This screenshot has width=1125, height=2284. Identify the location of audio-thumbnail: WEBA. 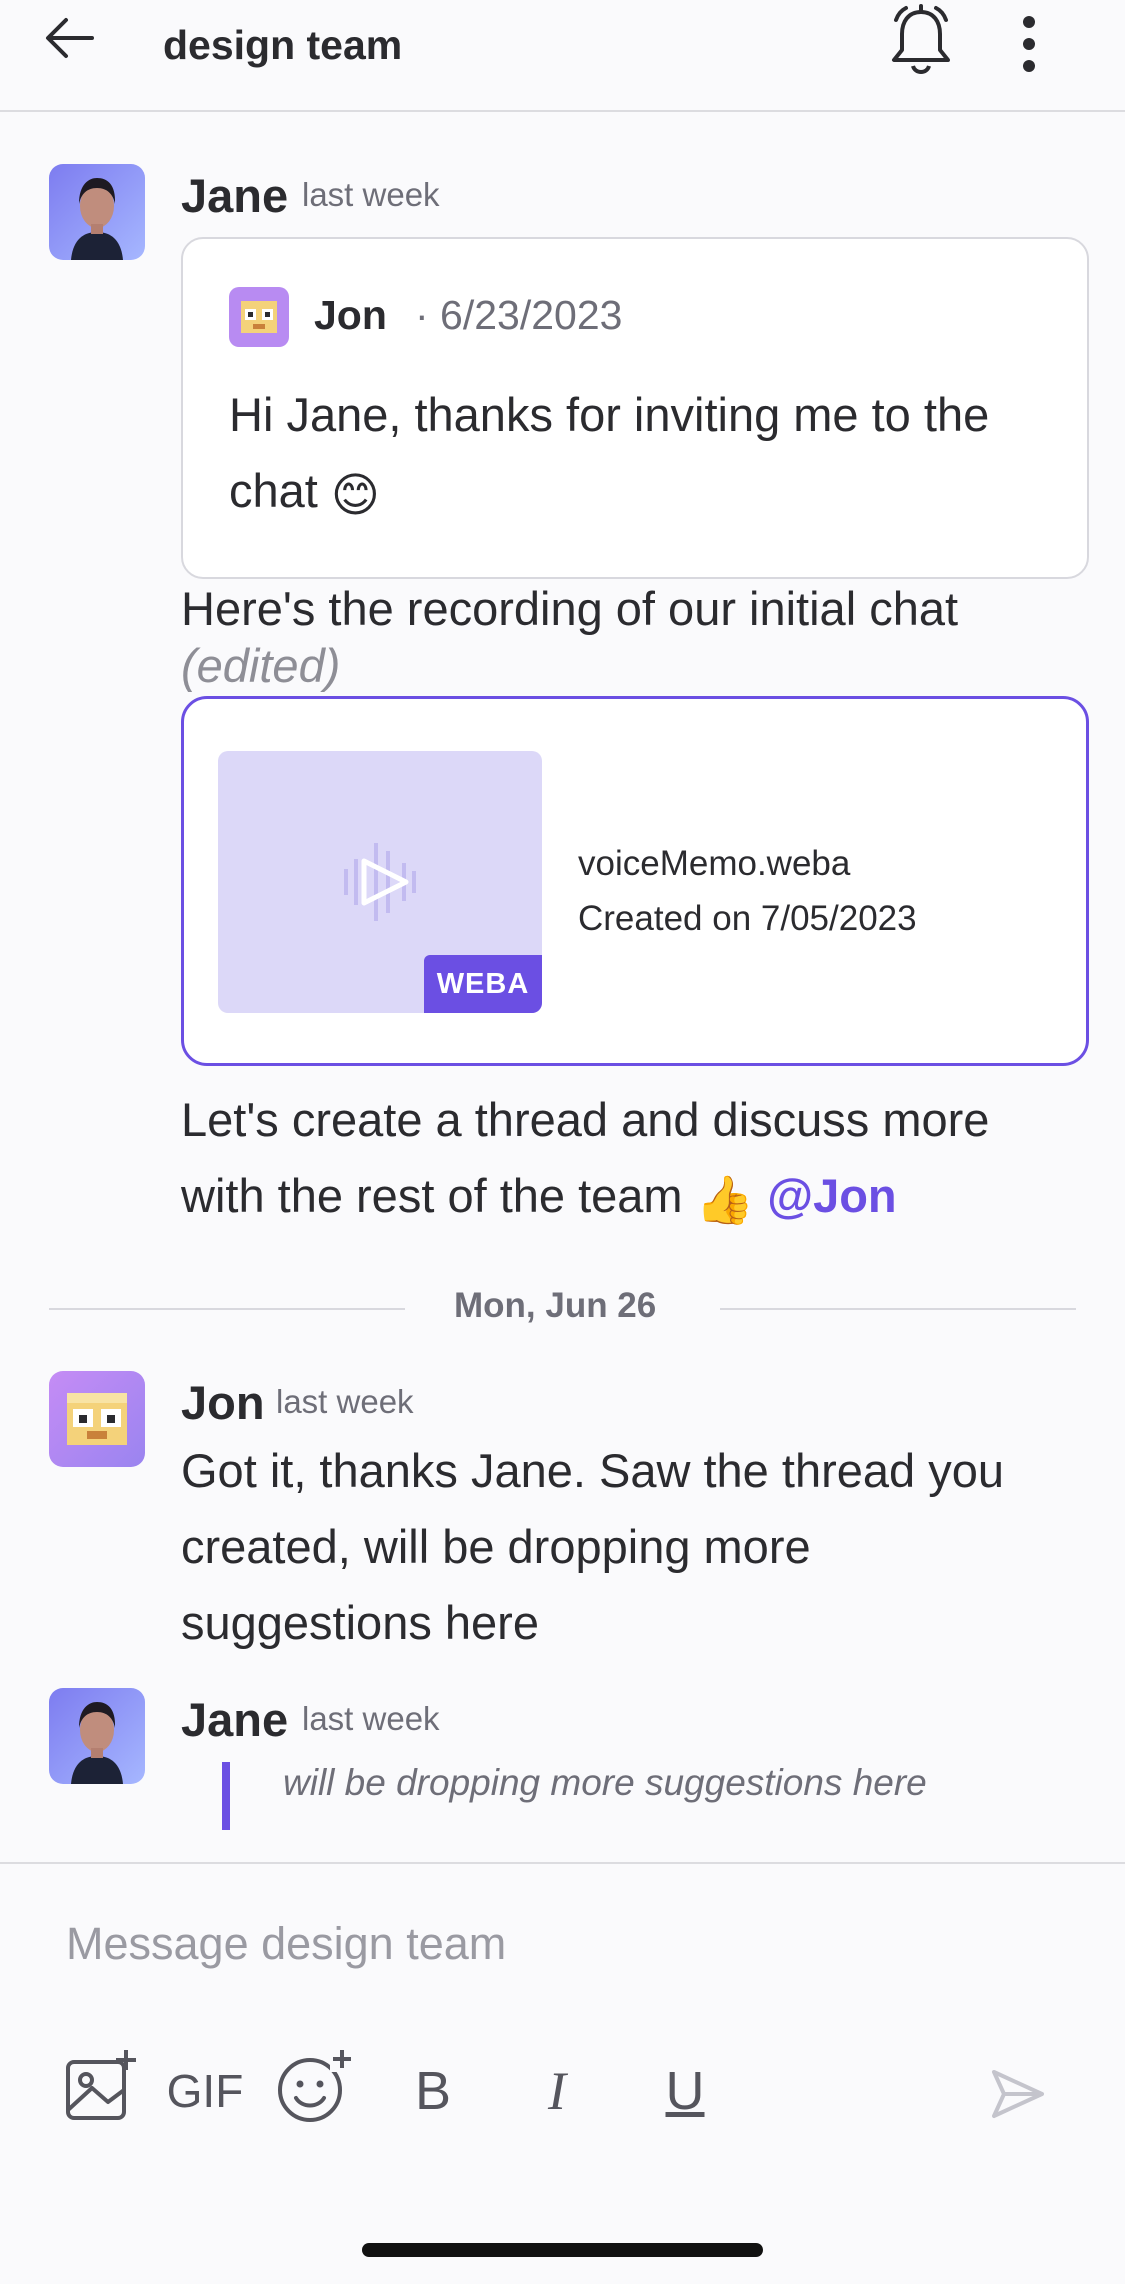
(380, 882).